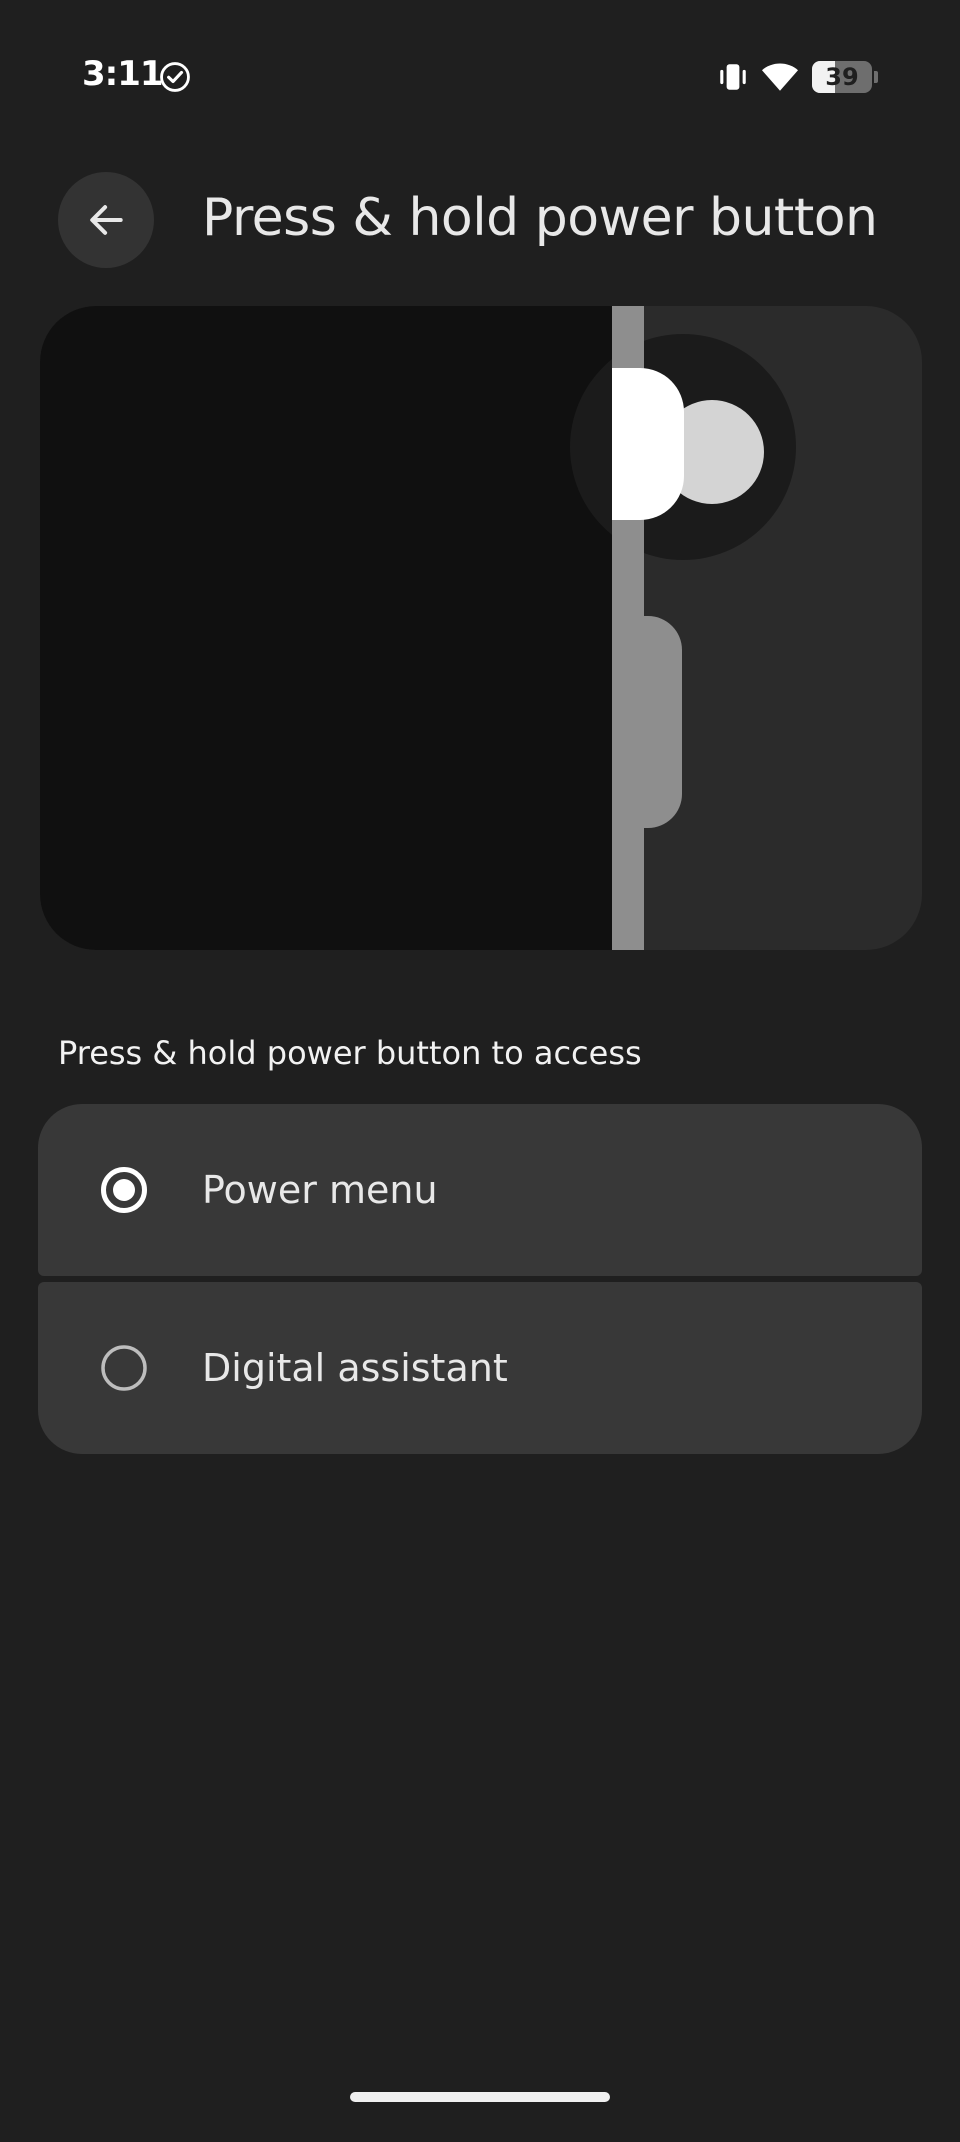 Image resolution: width=960 pixels, height=2142 pixels. What do you see at coordinates (876, 77) in the screenshot?
I see `battery-tip` at bounding box center [876, 77].